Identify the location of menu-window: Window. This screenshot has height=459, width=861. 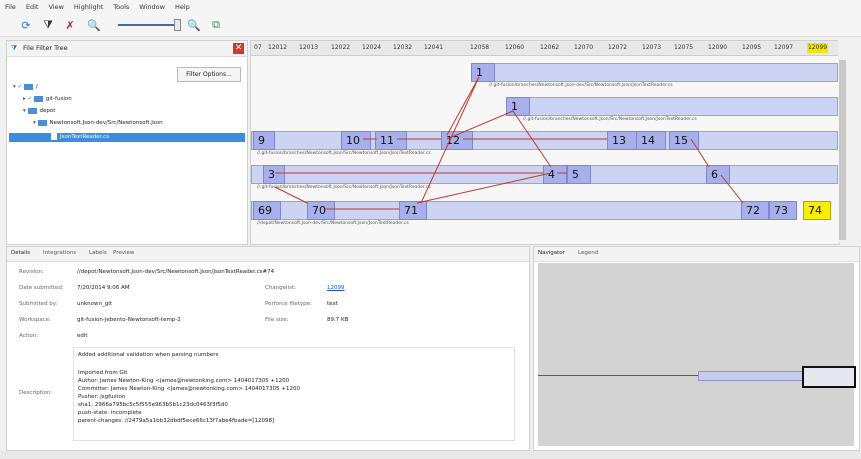
(152, 7).